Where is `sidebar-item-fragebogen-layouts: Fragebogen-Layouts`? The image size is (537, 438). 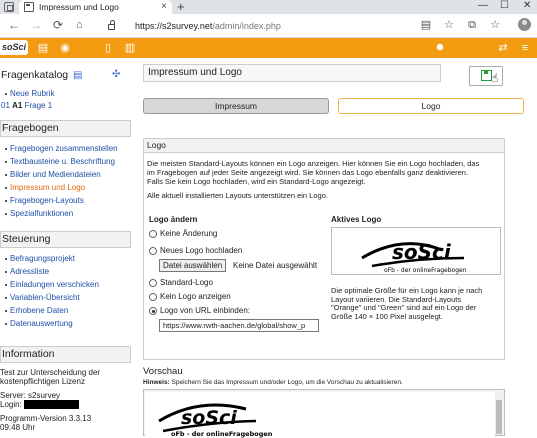 sidebar-item-fragebogen-layouts: Fragebogen-Layouts is located at coordinates (44, 201).